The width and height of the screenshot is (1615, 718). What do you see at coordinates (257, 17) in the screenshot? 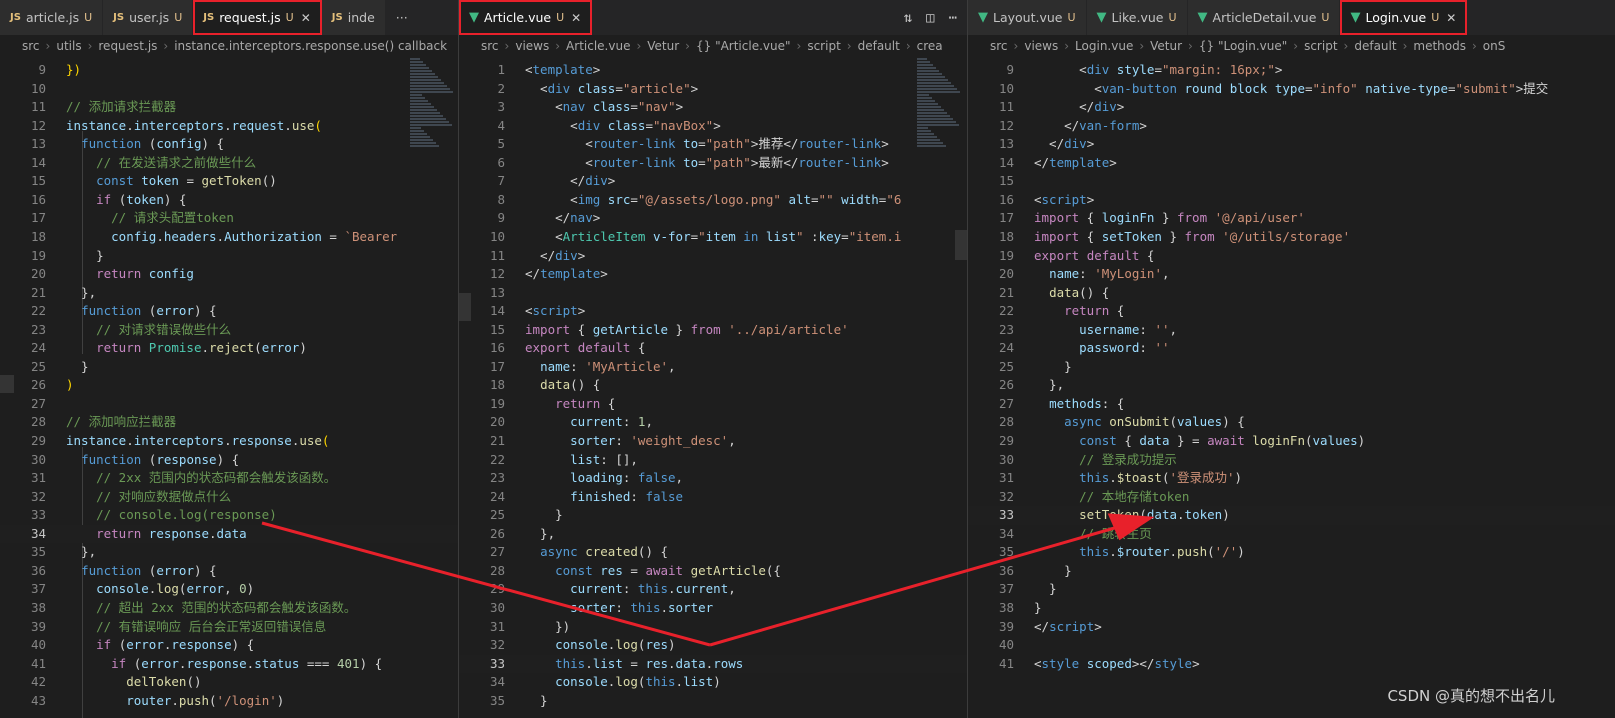
I see `tab-request-js: JS request.js U ✕` at bounding box center [257, 17].